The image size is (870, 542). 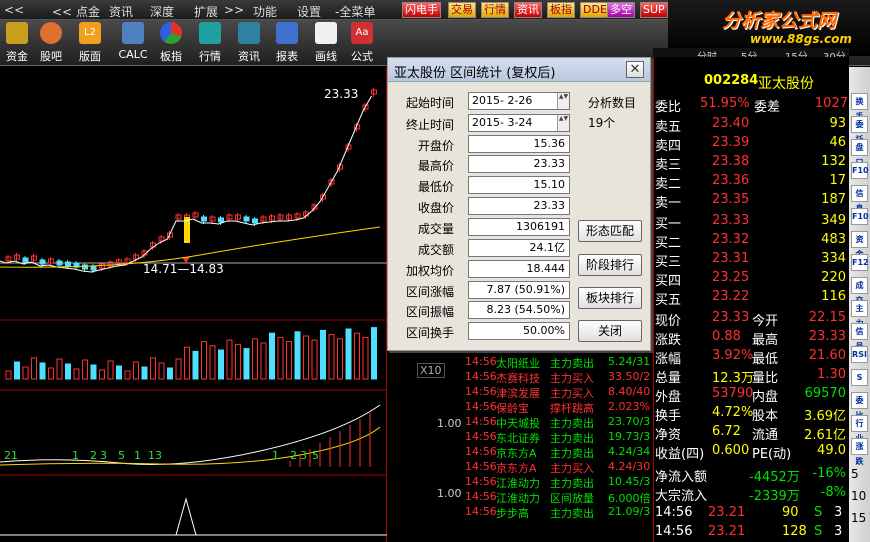 What do you see at coordinates (610, 265) in the screenshot?
I see `stage-rank-button: 阶段排行` at bounding box center [610, 265].